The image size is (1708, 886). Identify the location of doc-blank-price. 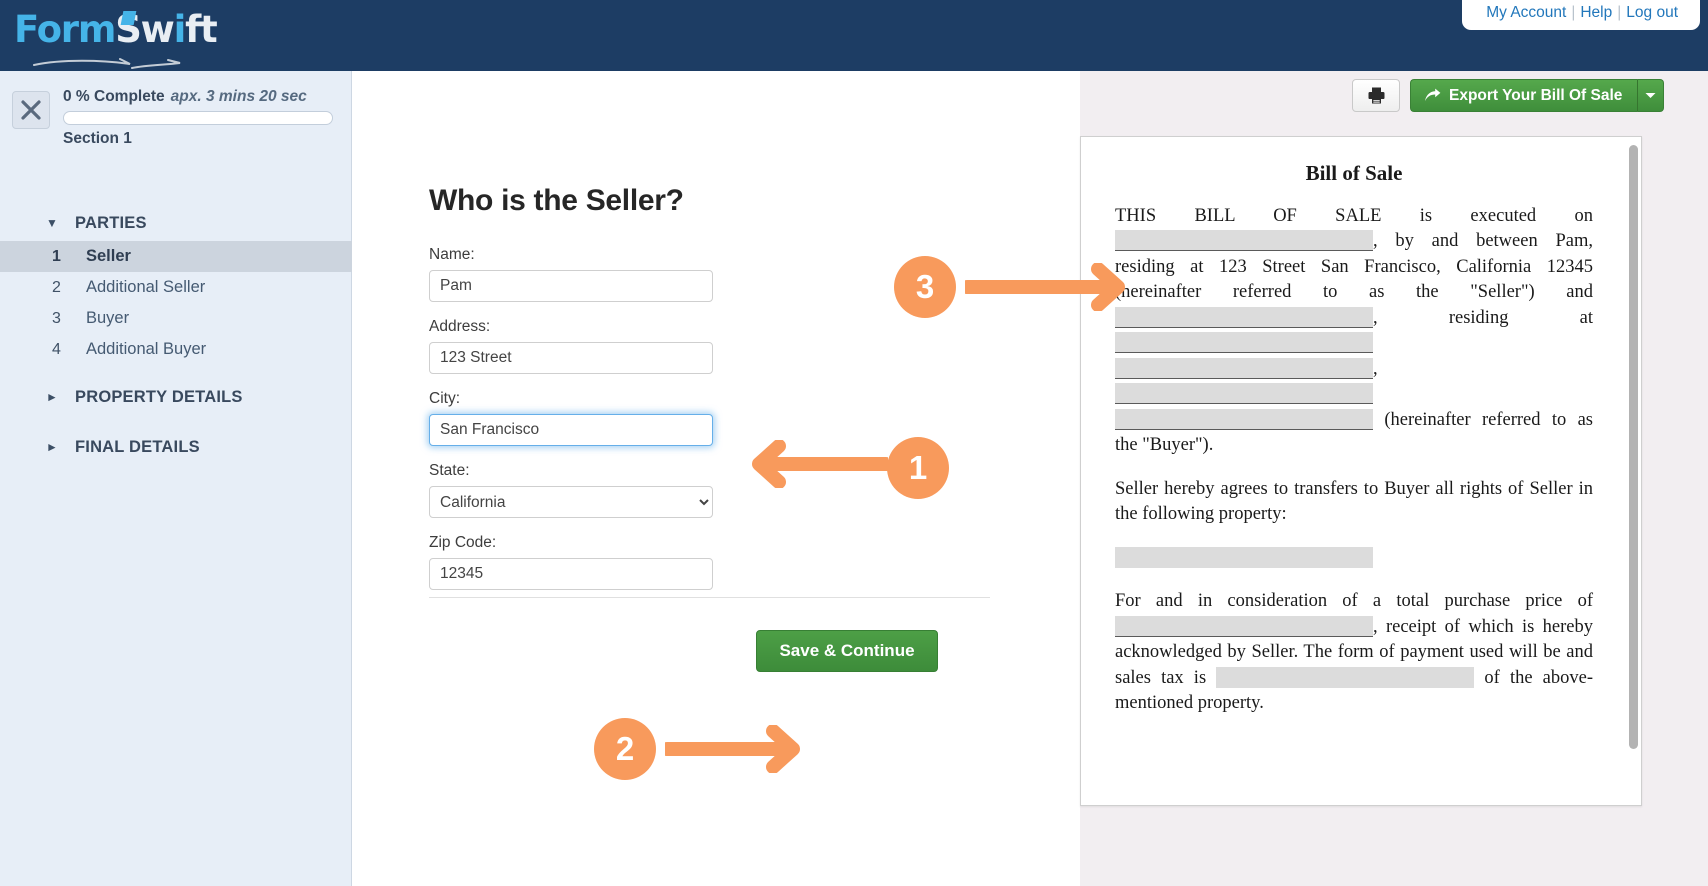
(1244, 626).